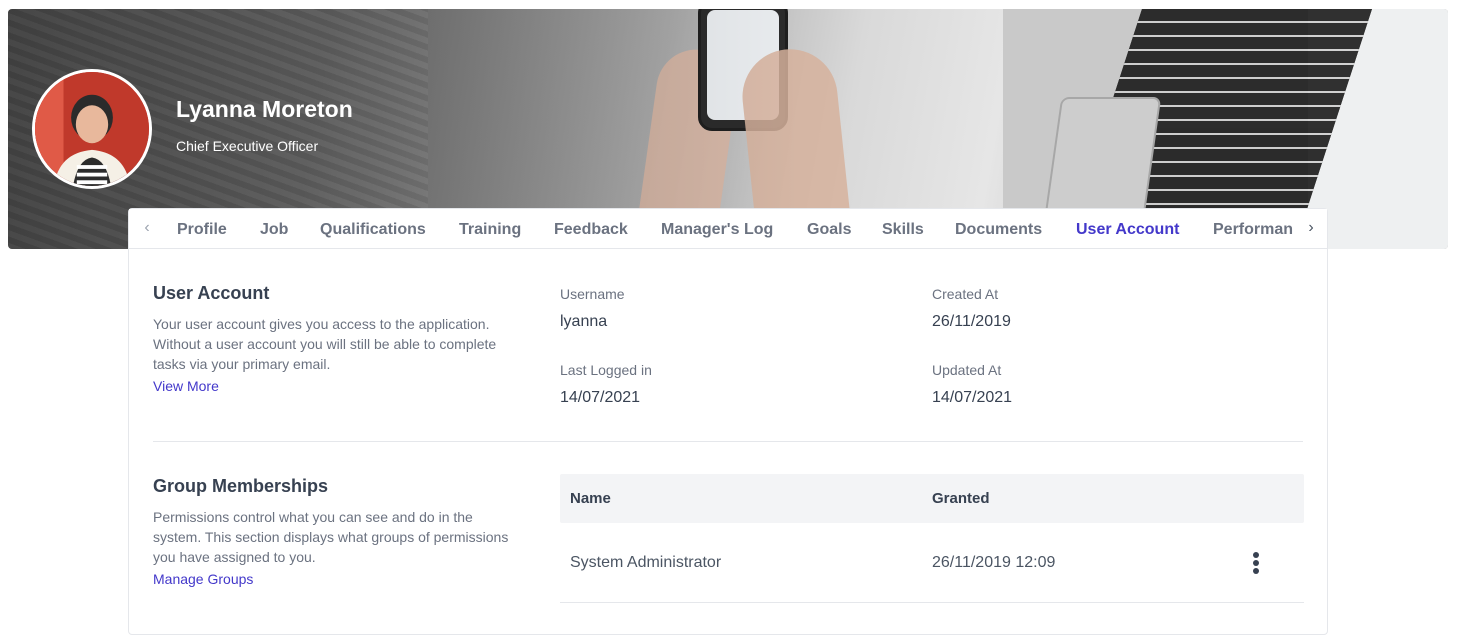  Describe the element at coordinates (1127, 230) in the screenshot. I see `tab-user-account: User Account` at that location.